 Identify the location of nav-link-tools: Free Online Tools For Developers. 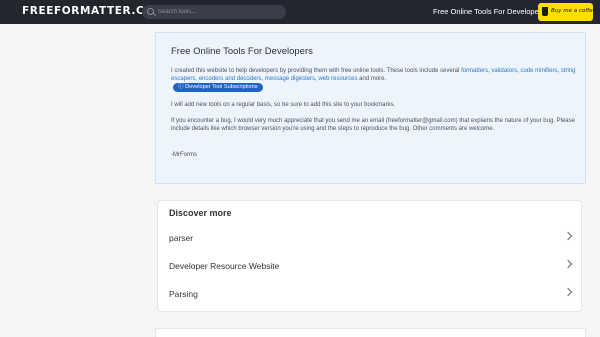
(489, 11).